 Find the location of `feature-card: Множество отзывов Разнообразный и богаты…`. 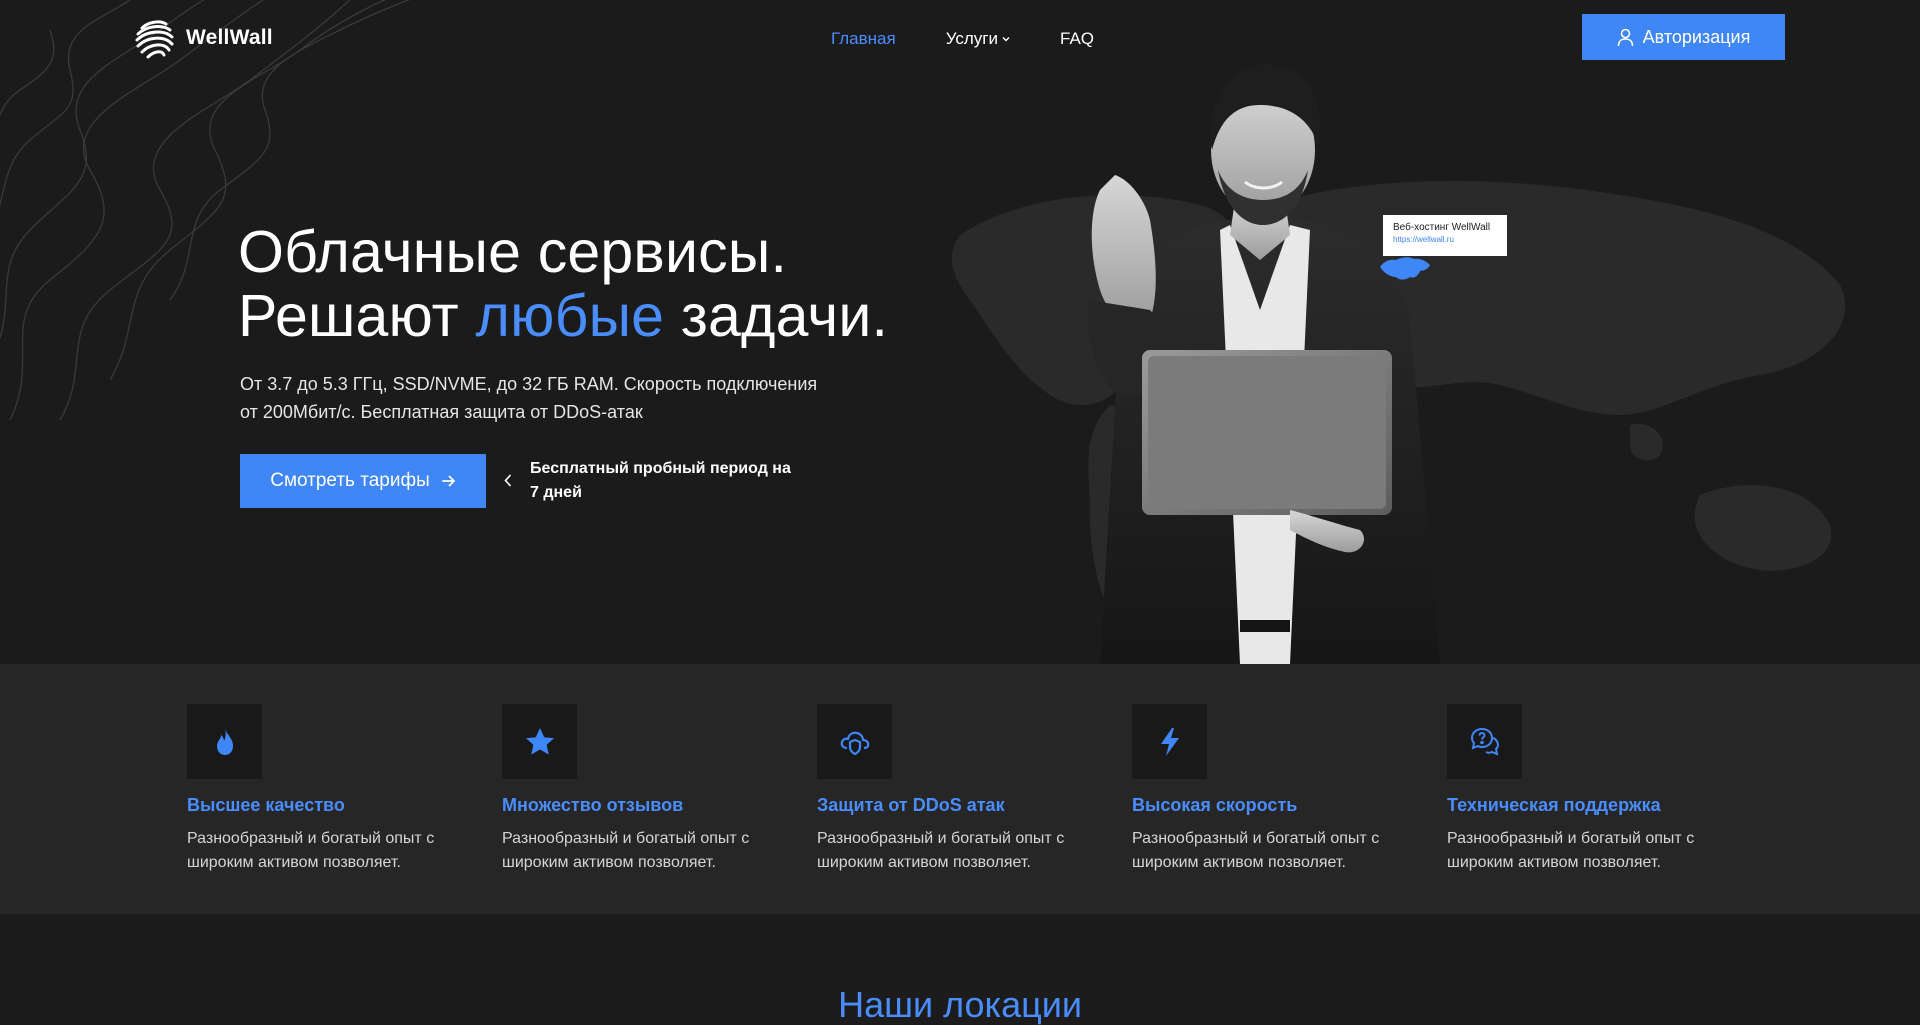

feature-card: Множество отзывов Разнообразный и богаты… is located at coordinates (652, 789).